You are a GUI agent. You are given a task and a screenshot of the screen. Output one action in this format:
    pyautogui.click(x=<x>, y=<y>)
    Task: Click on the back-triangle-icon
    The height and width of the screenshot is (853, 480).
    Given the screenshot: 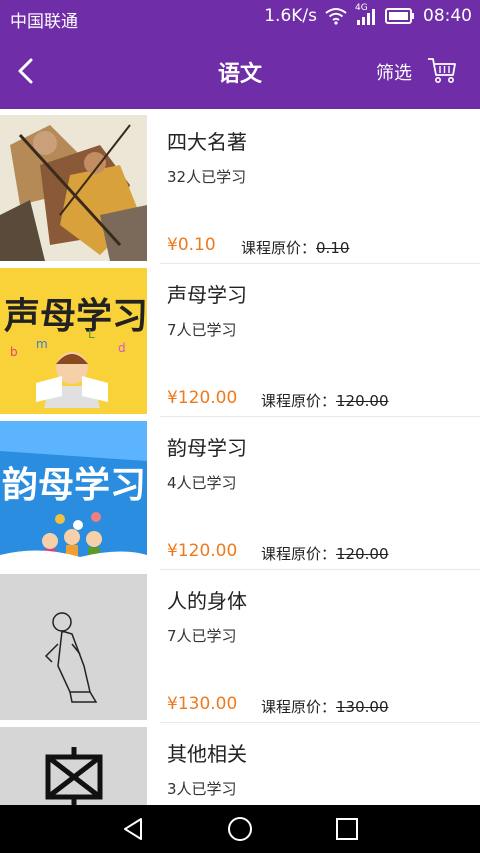 What is the action you would take?
    pyautogui.click(x=133, y=829)
    